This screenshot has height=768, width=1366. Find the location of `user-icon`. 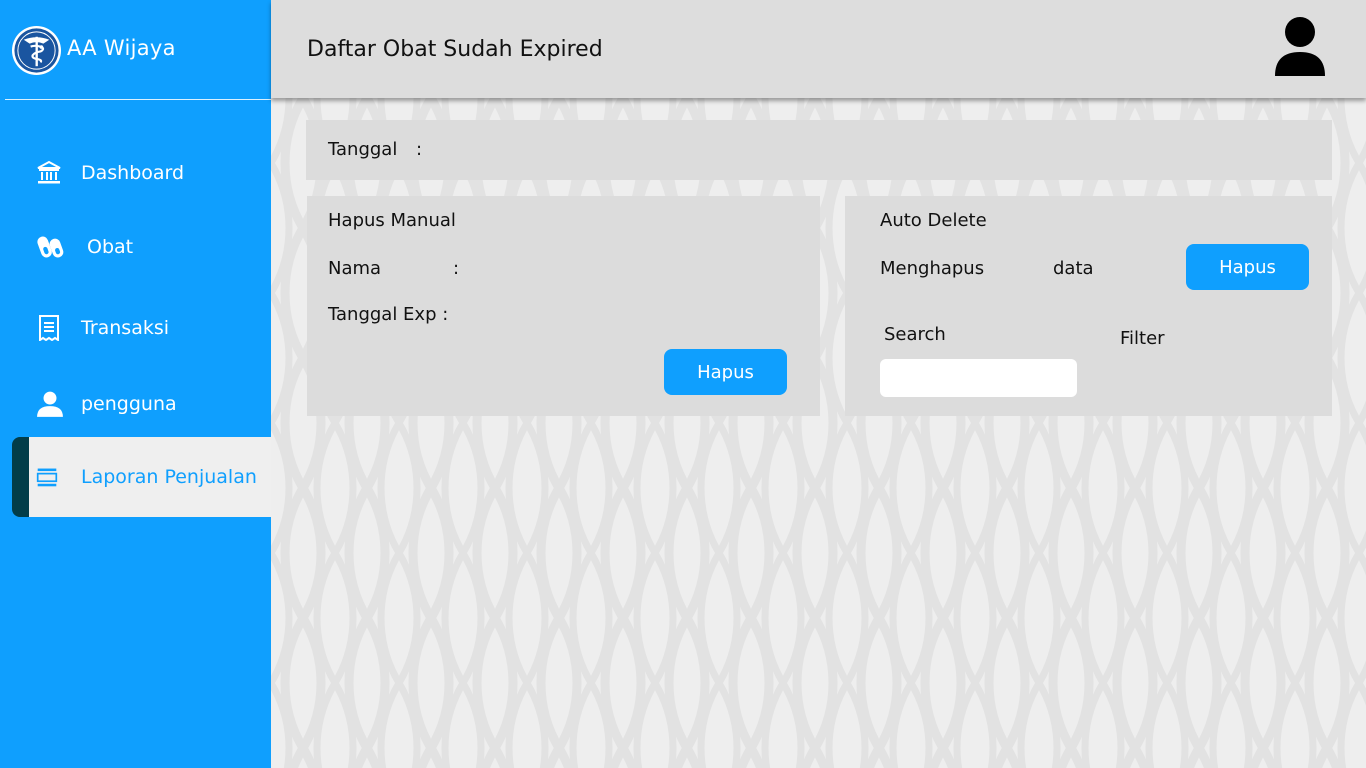

user-icon is located at coordinates (50, 404).